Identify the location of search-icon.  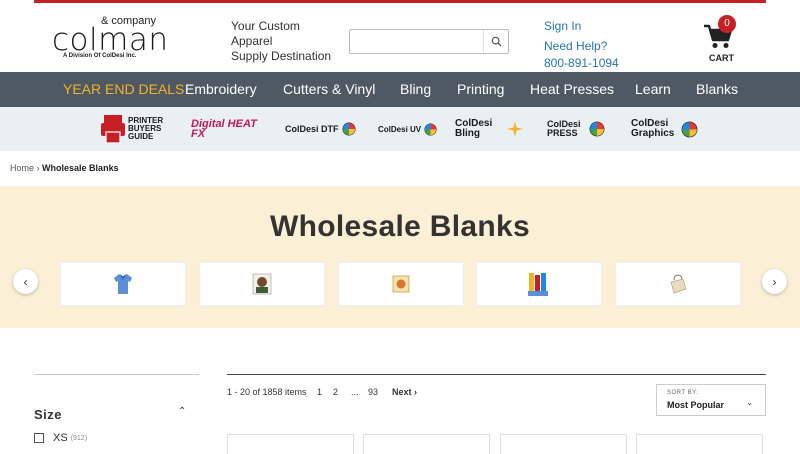
(496, 41).